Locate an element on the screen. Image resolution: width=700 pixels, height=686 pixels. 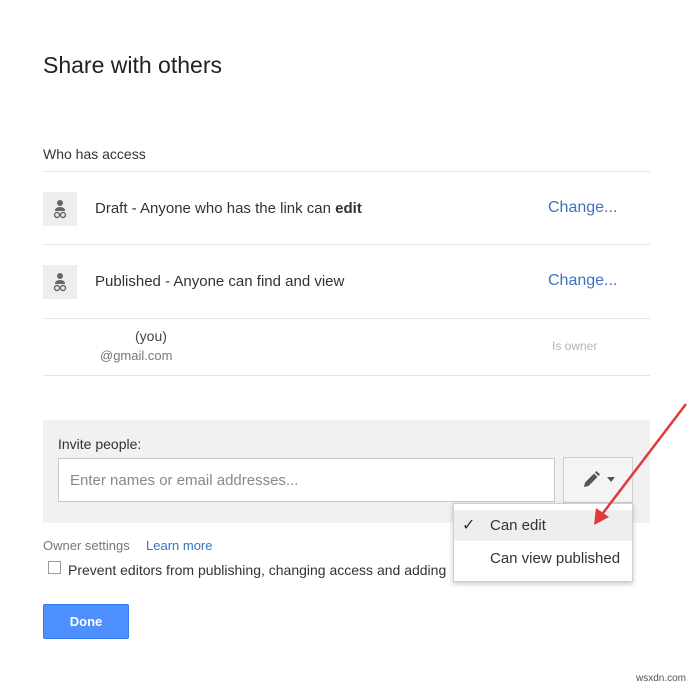
owner-settings-label: Owner settings is located at coordinates (86, 545).